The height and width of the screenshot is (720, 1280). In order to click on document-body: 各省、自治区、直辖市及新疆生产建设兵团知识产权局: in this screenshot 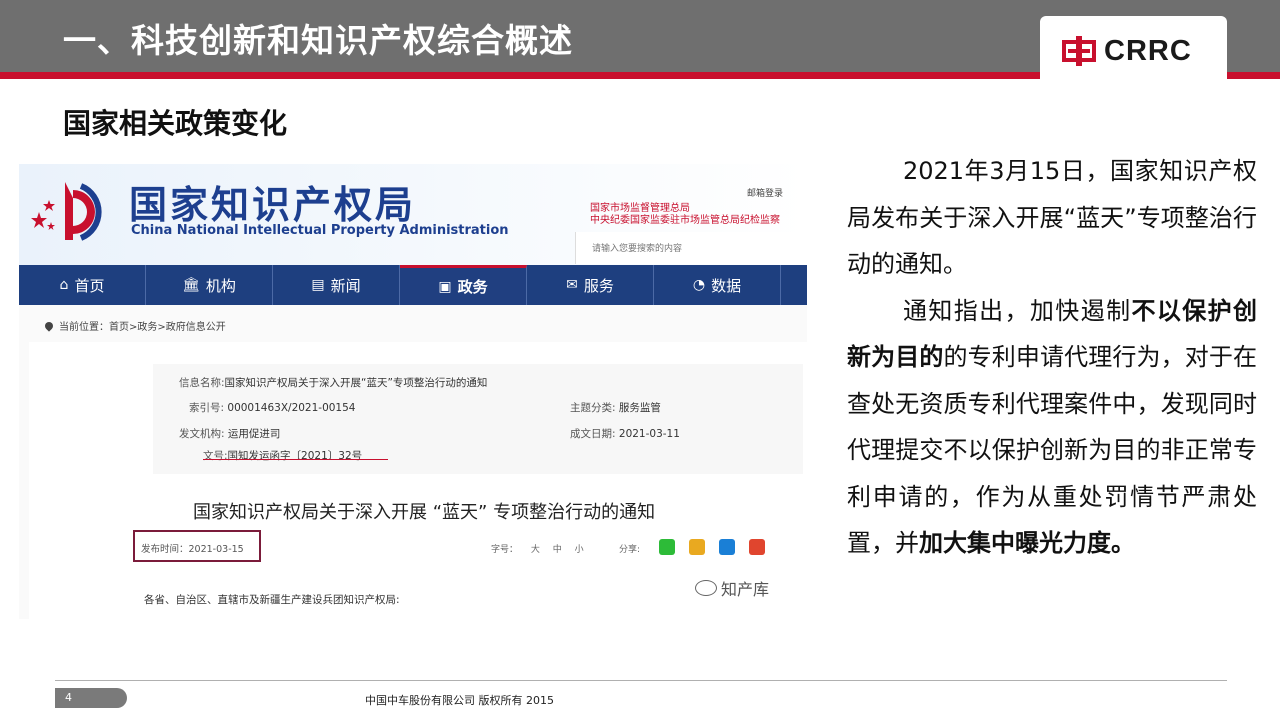, I will do `click(272, 600)`.